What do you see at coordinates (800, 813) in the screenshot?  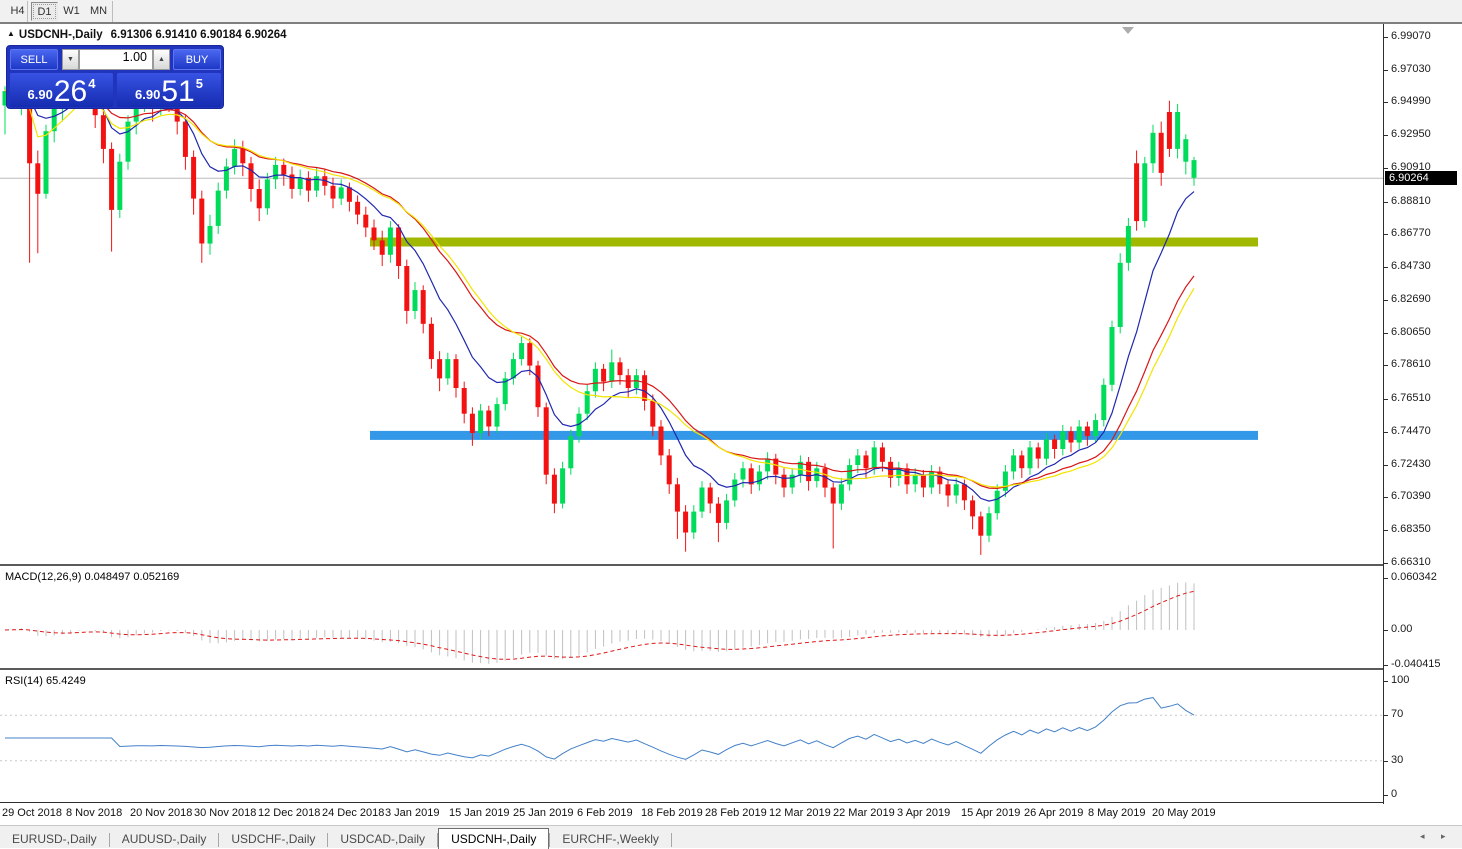 I see `time-axis-label: 12 Mar 2019` at bounding box center [800, 813].